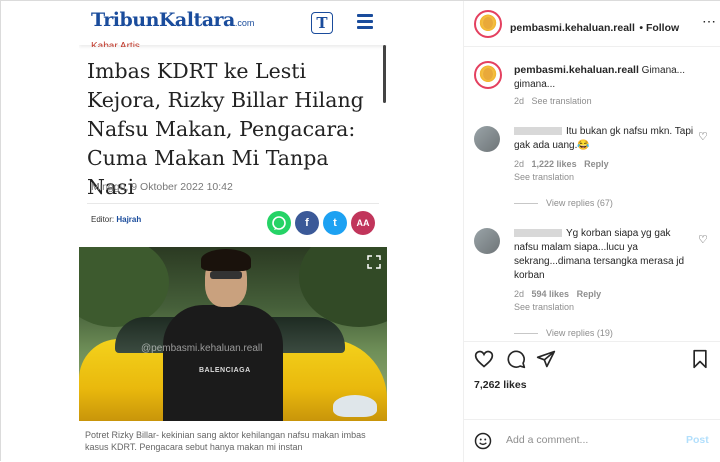 The height and width of the screenshot is (462, 720). What do you see at coordinates (225, 370) in the screenshot?
I see `photo-shirt-text: BALENCIAGA` at bounding box center [225, 370].